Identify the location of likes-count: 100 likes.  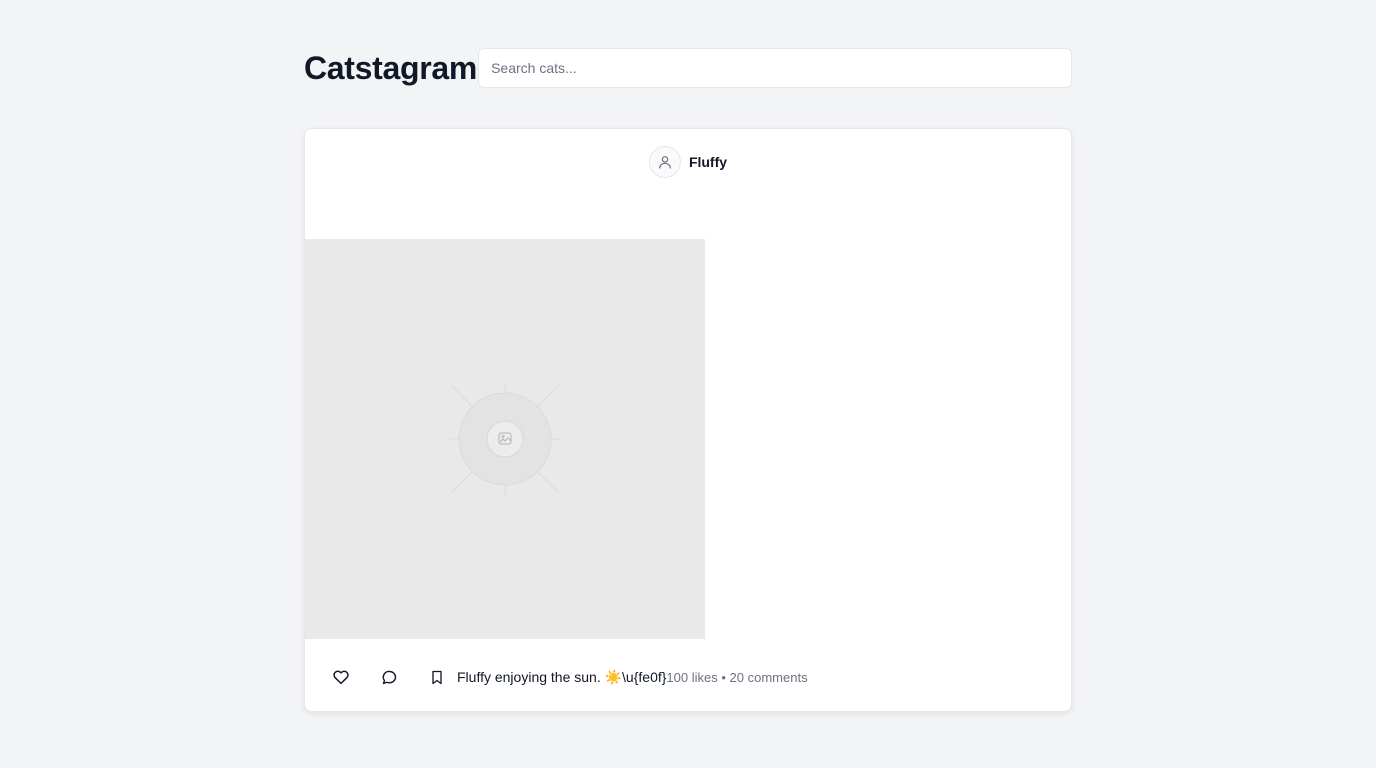
(691, 677).